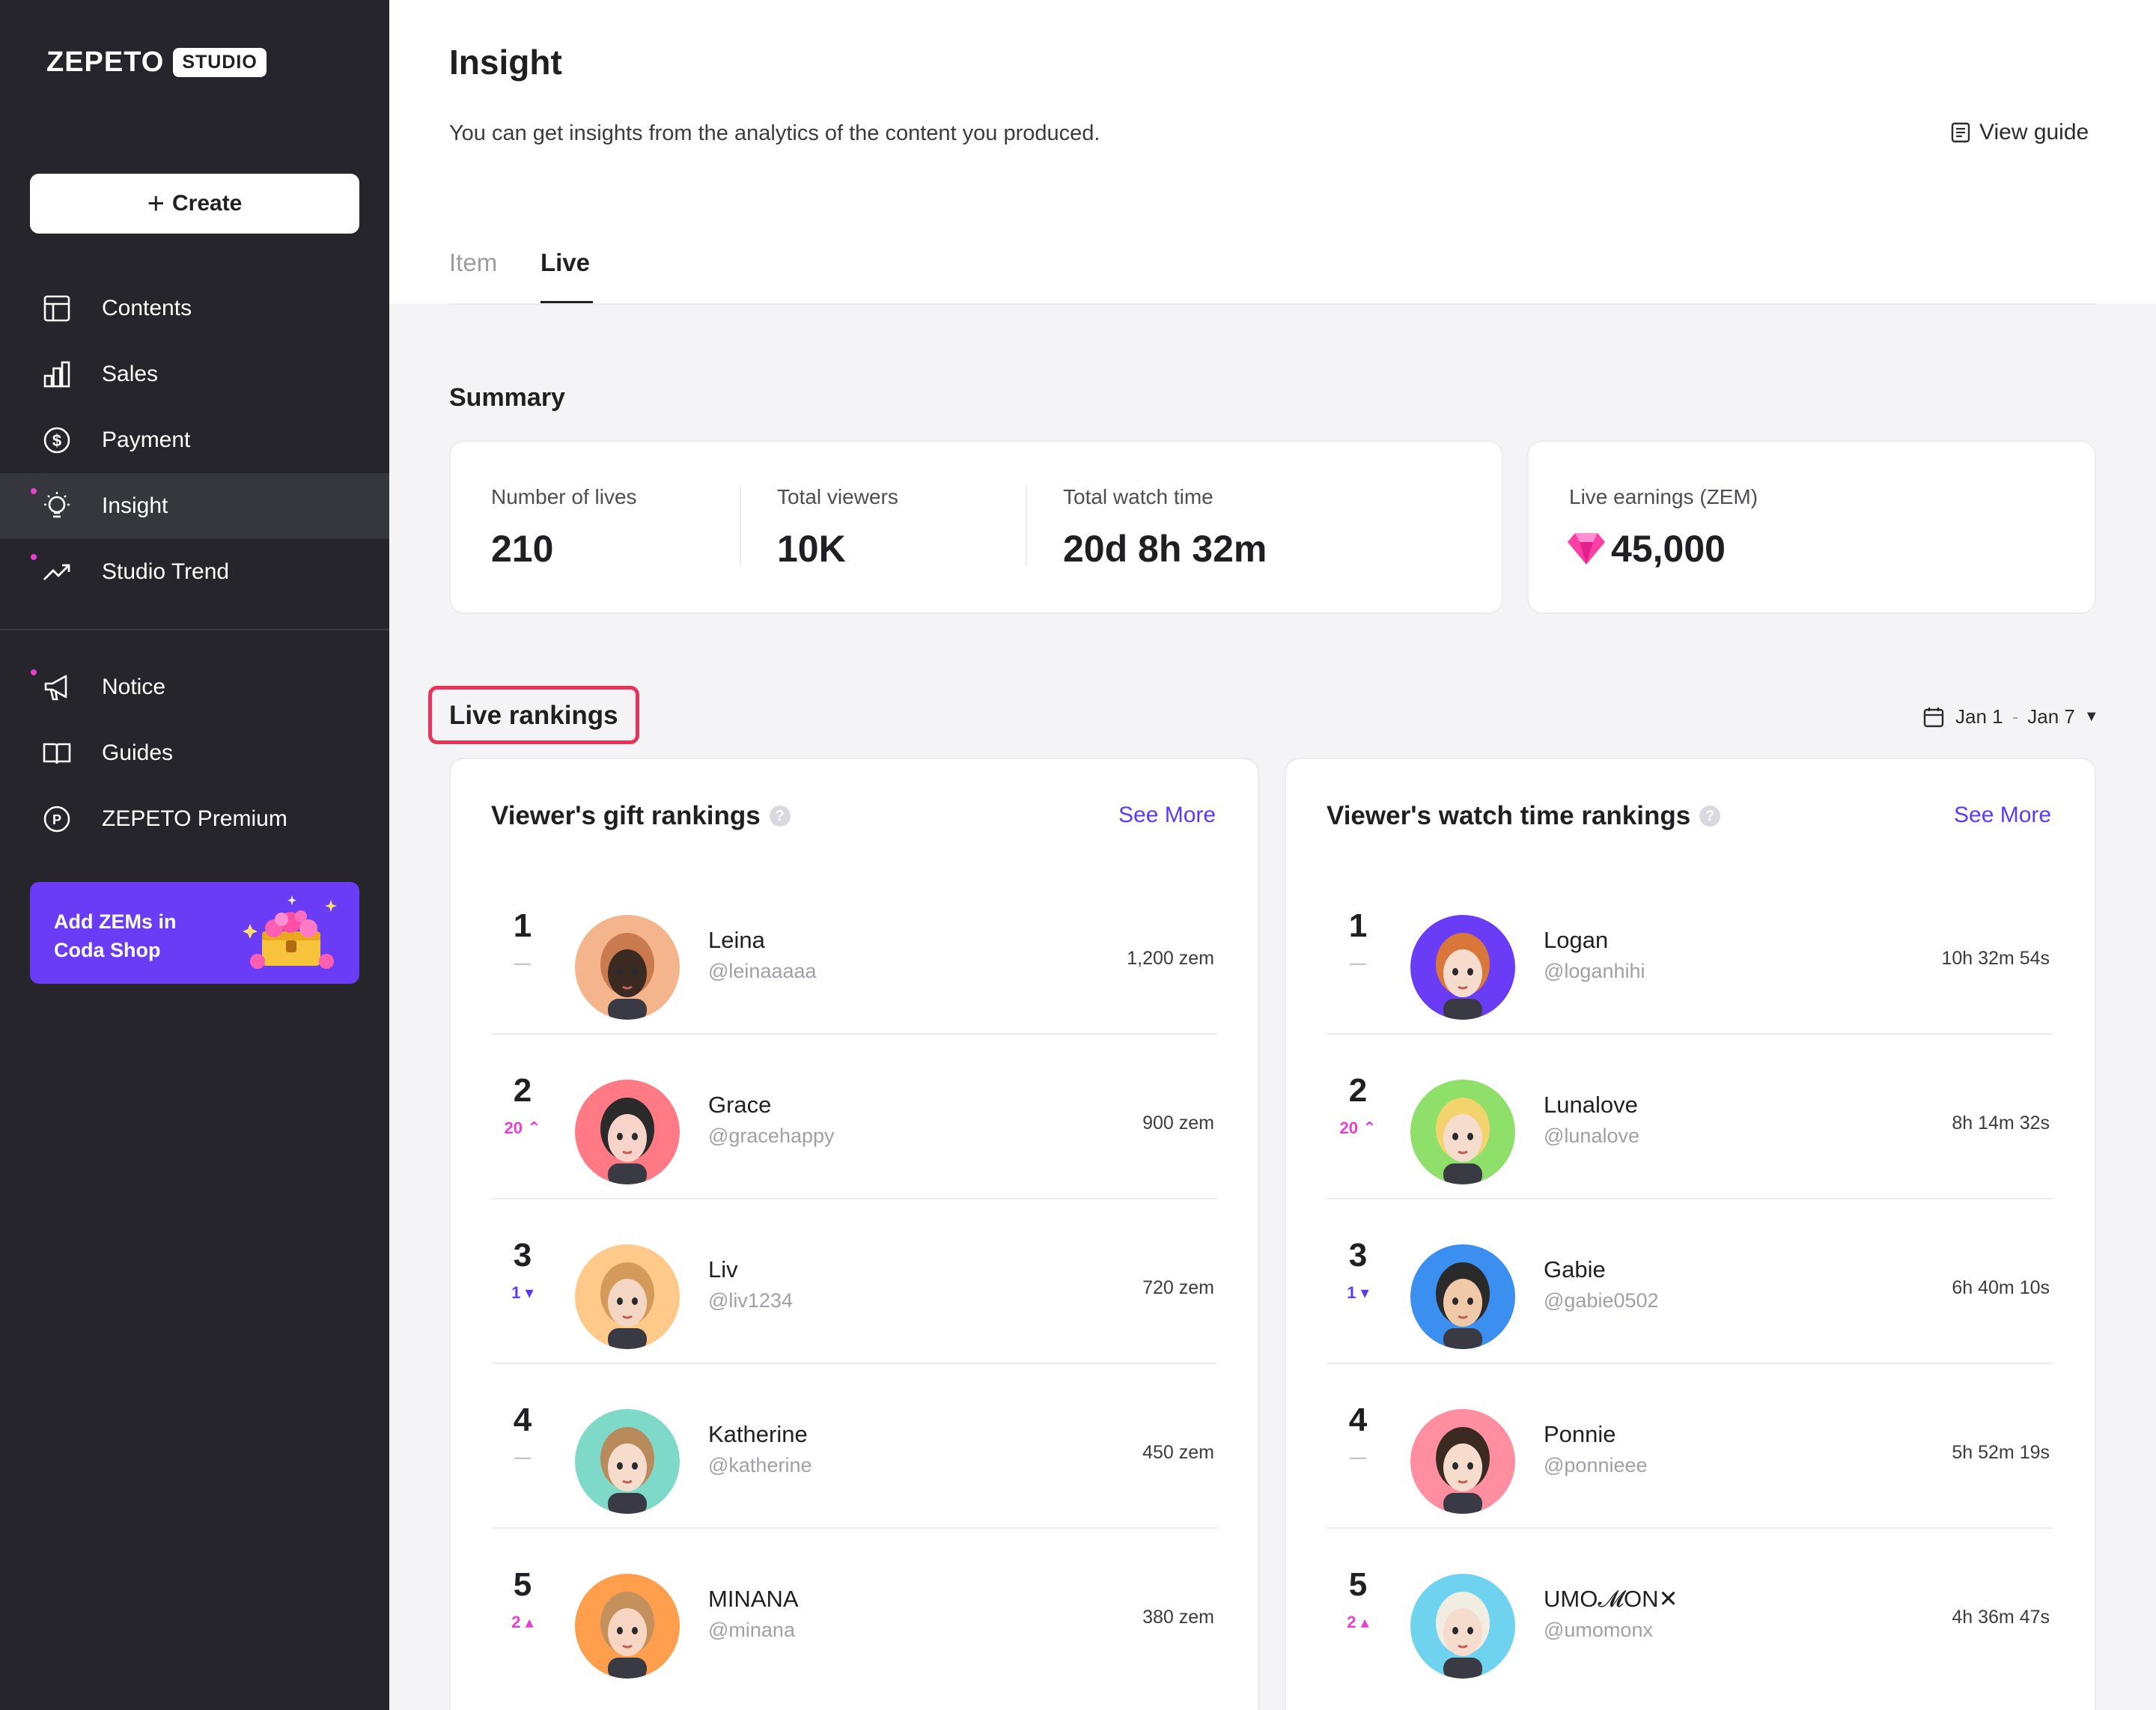  I want to click on ranking-handle: @loganhihi, so click(1594, 971).